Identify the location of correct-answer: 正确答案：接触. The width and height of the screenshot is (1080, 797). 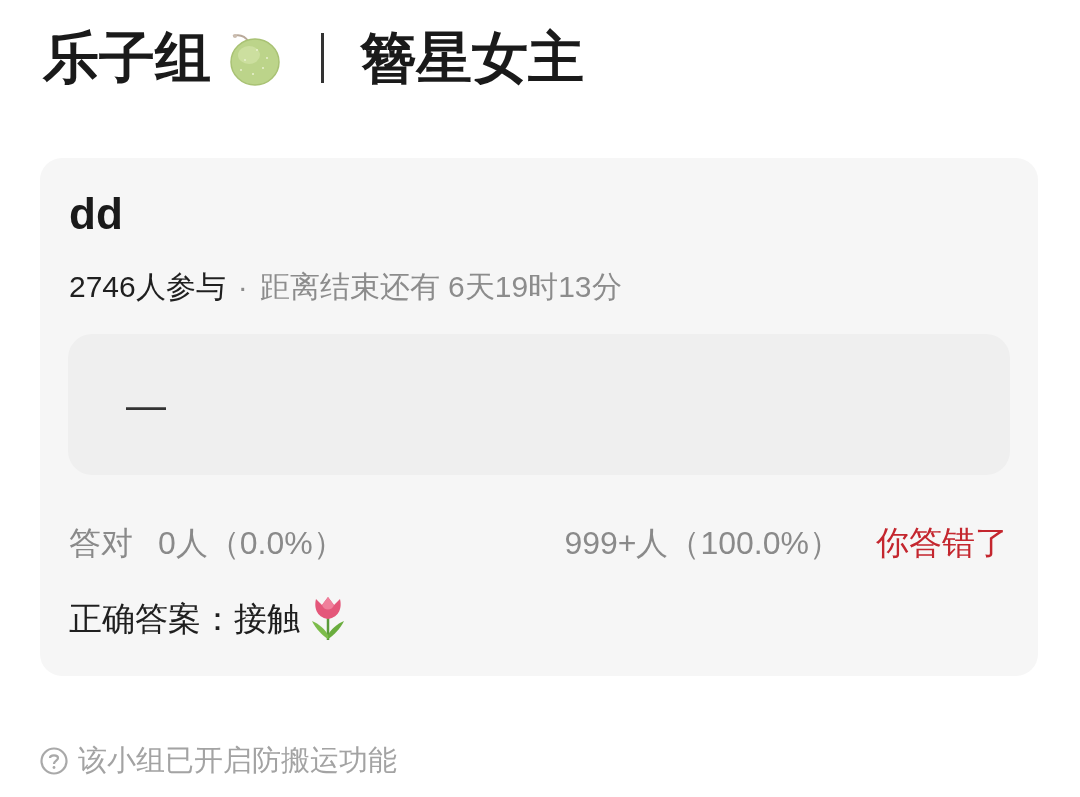
(184, 618).